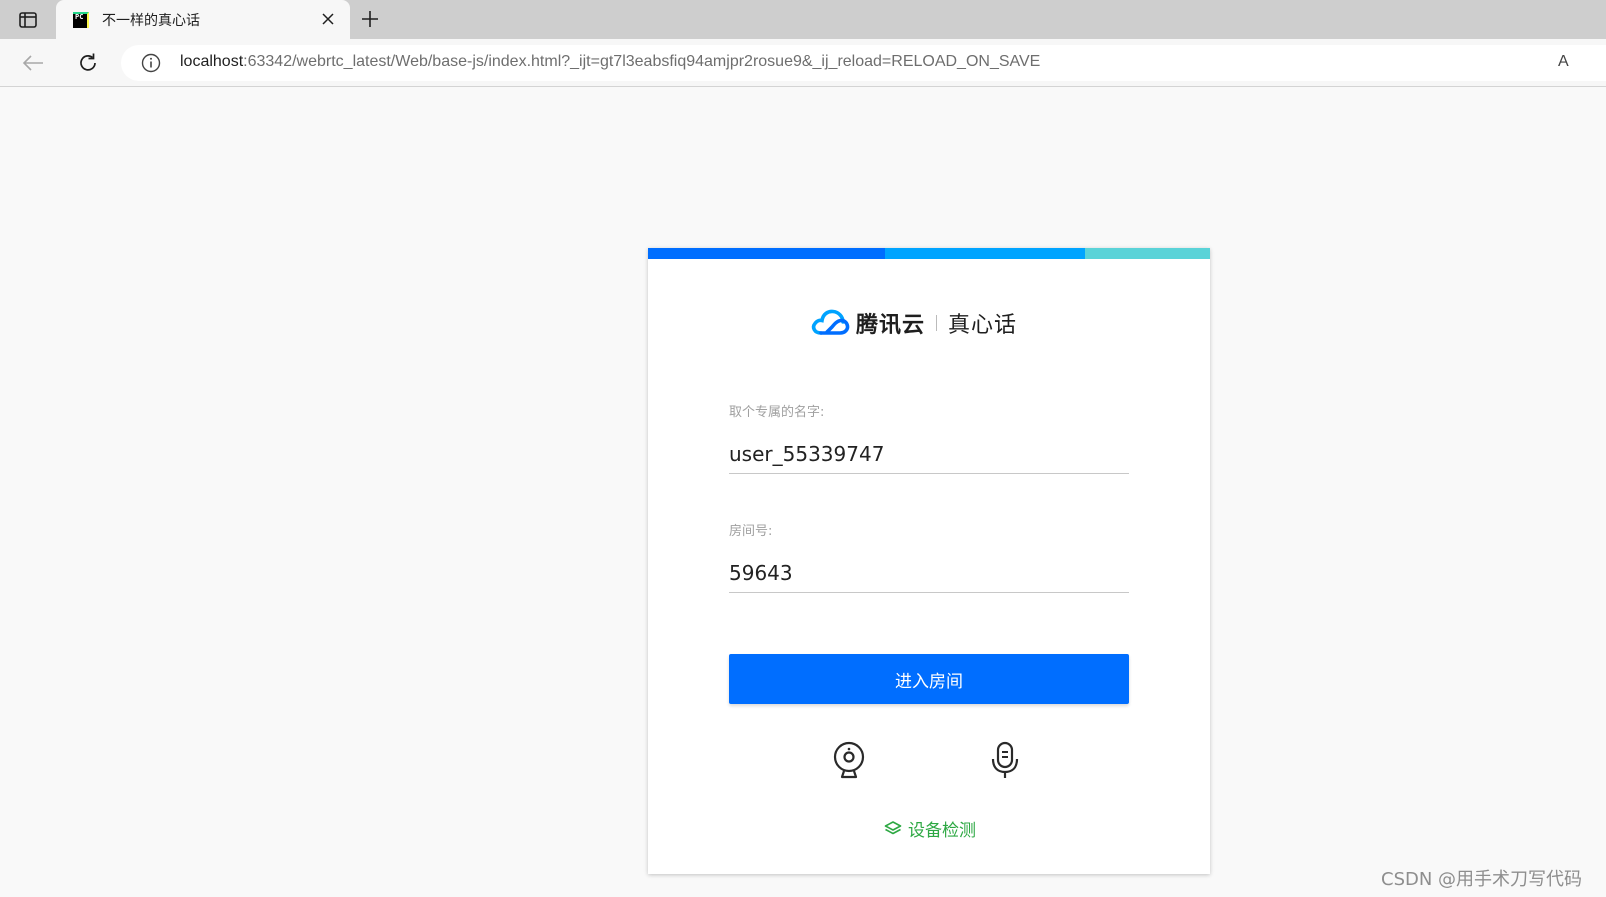 The width and height of the screenshot is (1606, 897). What do you see at coordinates (1563, 62) in the screenshot?
I see `reader-mode-button: A` at bounding box center [1563, 62].